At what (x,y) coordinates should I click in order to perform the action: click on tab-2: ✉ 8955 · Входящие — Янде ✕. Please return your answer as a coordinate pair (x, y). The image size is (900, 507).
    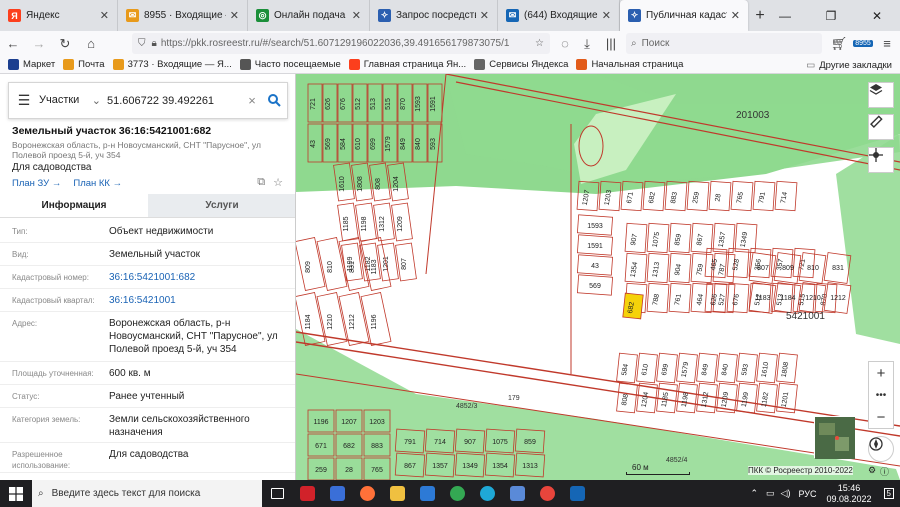
    Looking at the image, I should click on (183, 15).